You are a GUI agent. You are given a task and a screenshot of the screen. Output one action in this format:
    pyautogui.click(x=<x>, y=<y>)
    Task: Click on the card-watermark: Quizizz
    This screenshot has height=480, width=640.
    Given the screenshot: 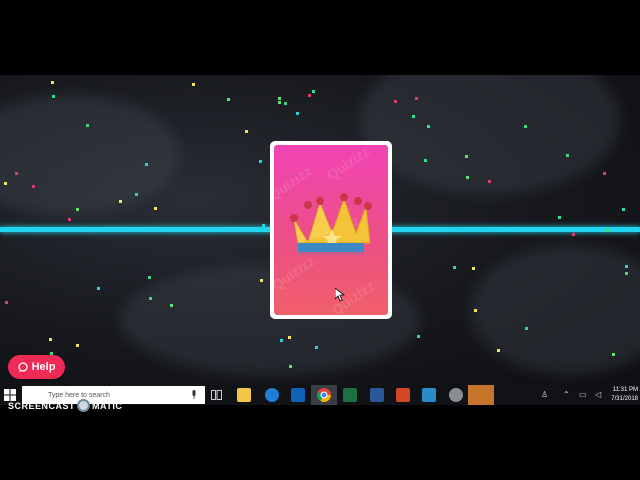 What is the action you would take?
    pyautogui.click(x=348, y=164)
    